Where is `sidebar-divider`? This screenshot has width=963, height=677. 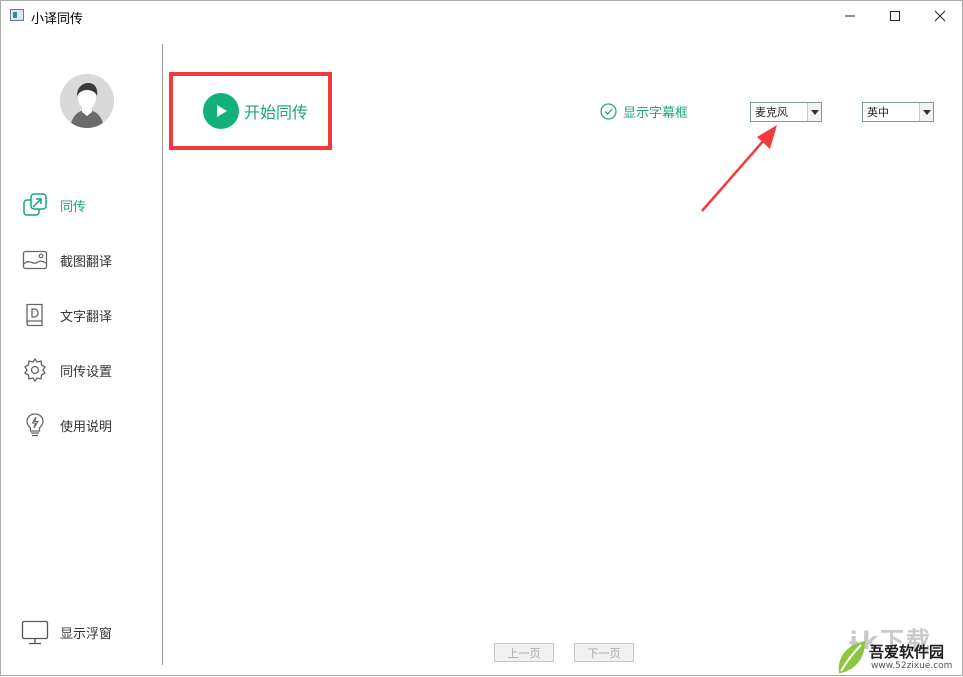
sidebar-divider is located at coordinates (162, 354).